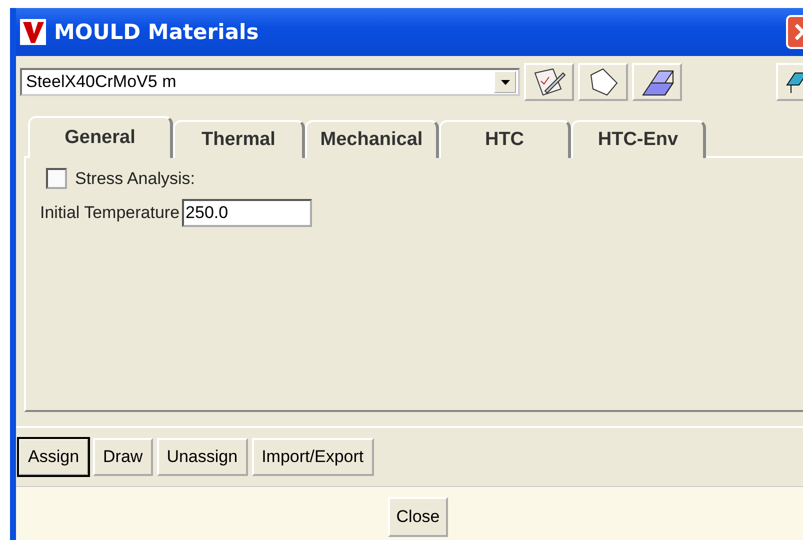 This screenshot has height=540, width=803. What do you see at coordinates (657, 82) in the screenshot?
I see `block-button` at bounding box center [657, 82].